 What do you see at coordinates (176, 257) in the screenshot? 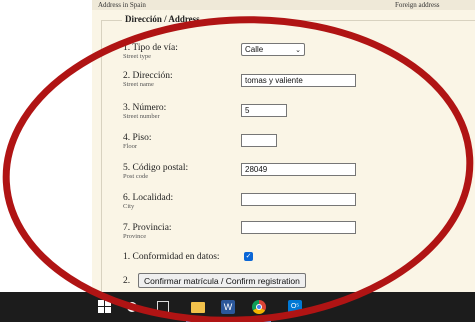
I see `field-label: Conformidad en datos:` at bounding box center [176, 257].